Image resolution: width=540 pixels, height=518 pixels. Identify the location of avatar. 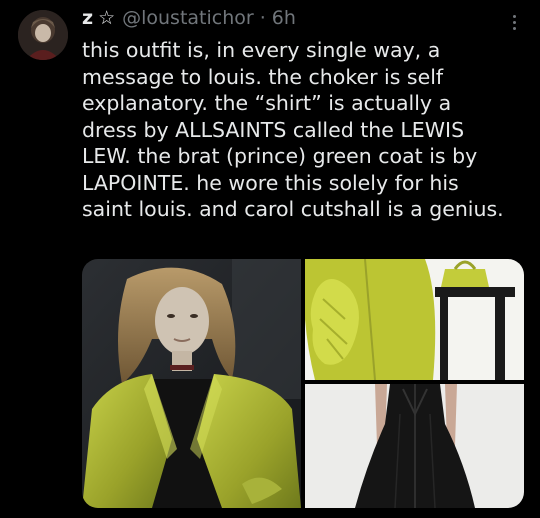
(43, 35).